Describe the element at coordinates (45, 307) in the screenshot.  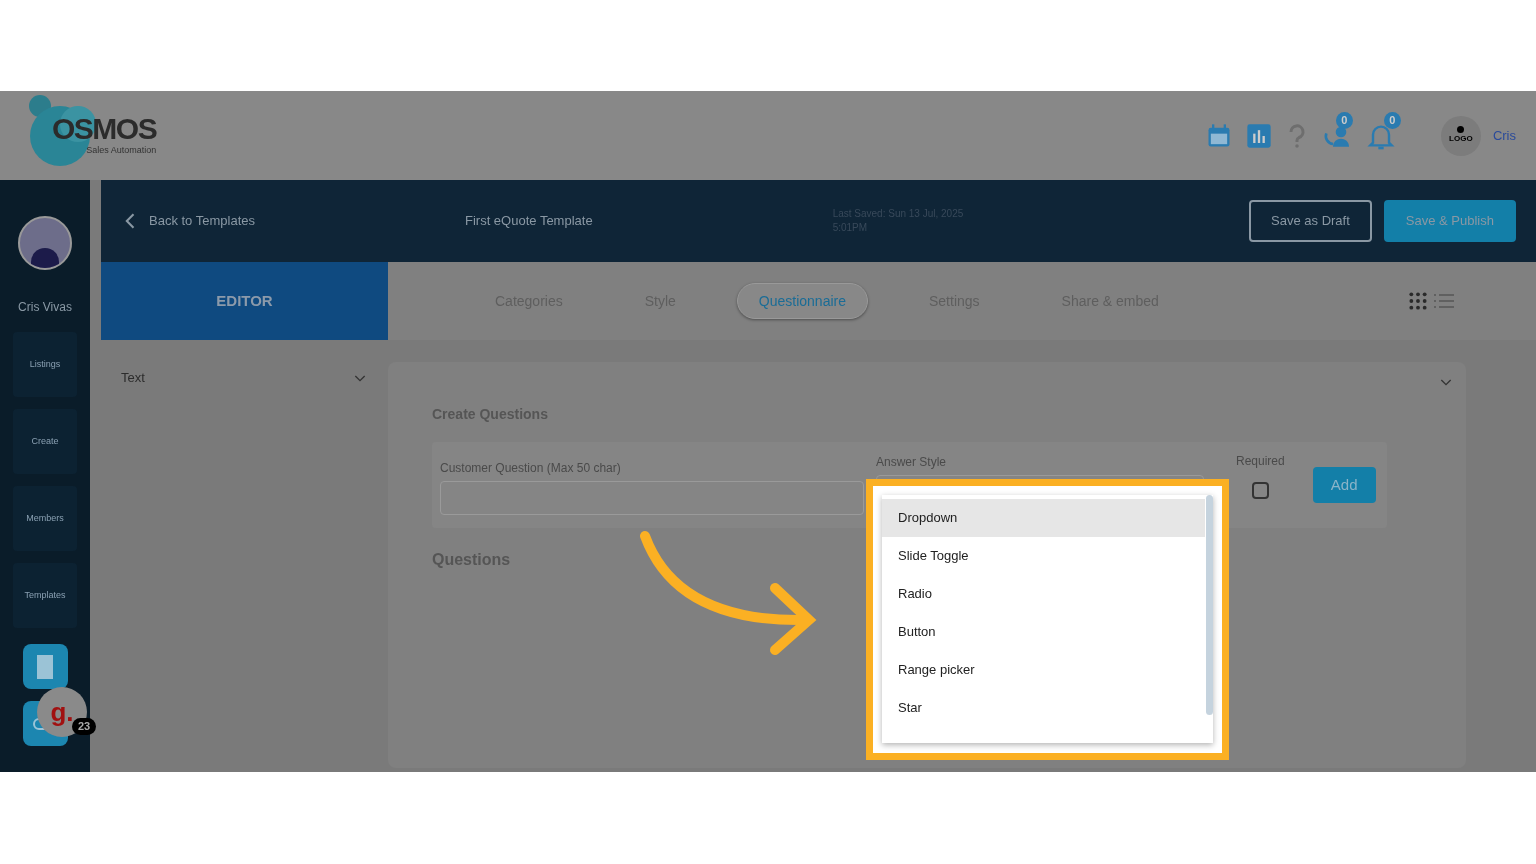
I see `sidebar-user-name: Cris Vivas` at that location.